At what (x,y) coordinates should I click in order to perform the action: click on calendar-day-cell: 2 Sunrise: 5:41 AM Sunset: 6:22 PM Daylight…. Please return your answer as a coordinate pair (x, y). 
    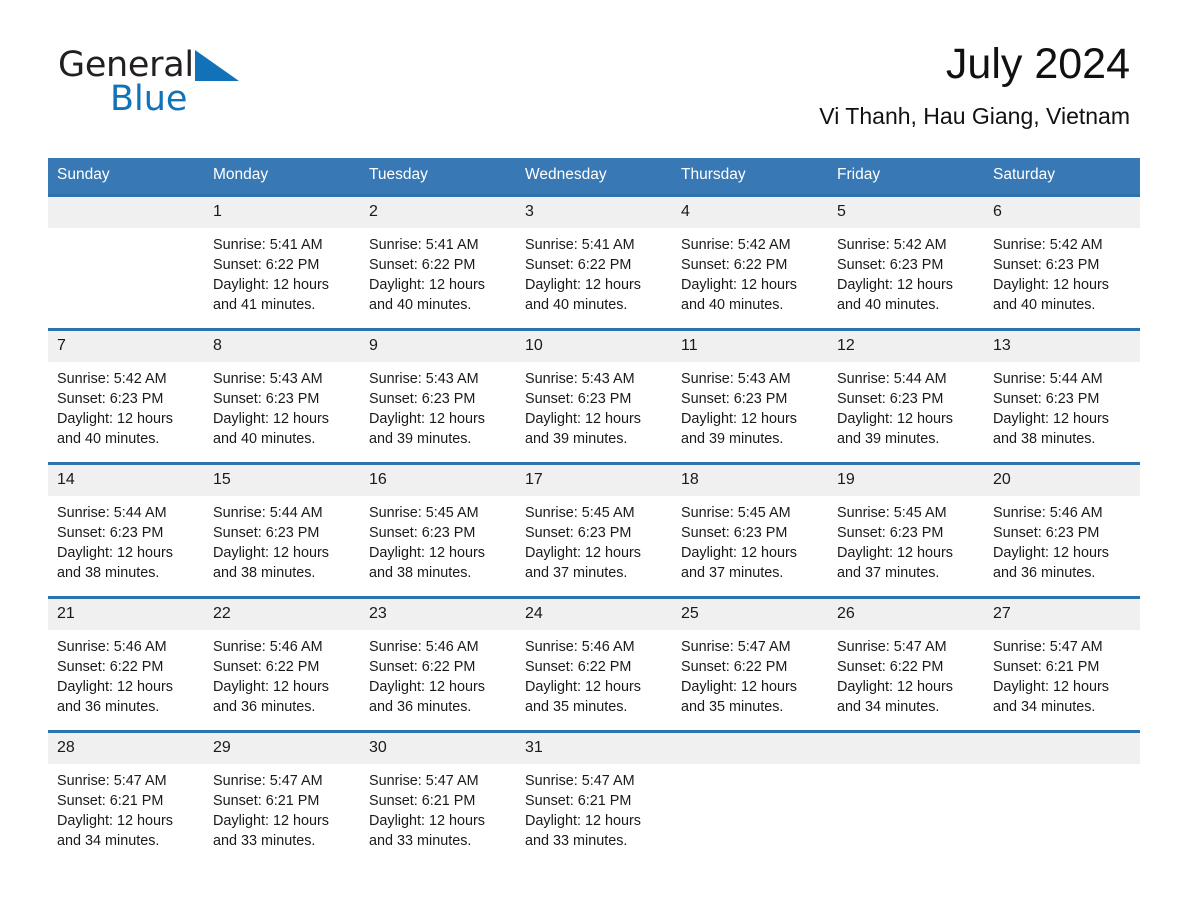
    Looking at the image, I should click on (438, 261).